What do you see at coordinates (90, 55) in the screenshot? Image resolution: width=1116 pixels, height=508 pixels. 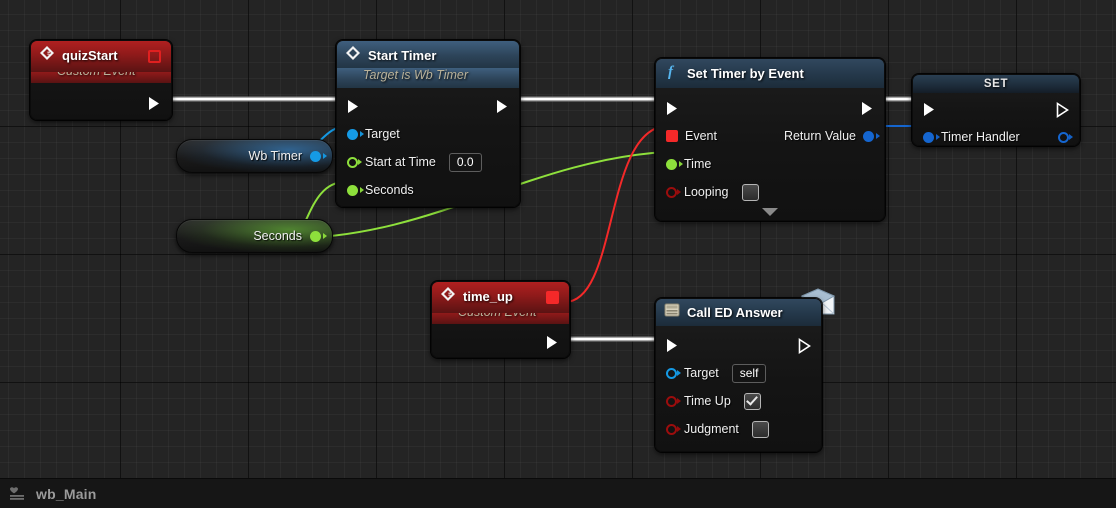 I see `node-title: quizStart` at bounding box center [90, 55].